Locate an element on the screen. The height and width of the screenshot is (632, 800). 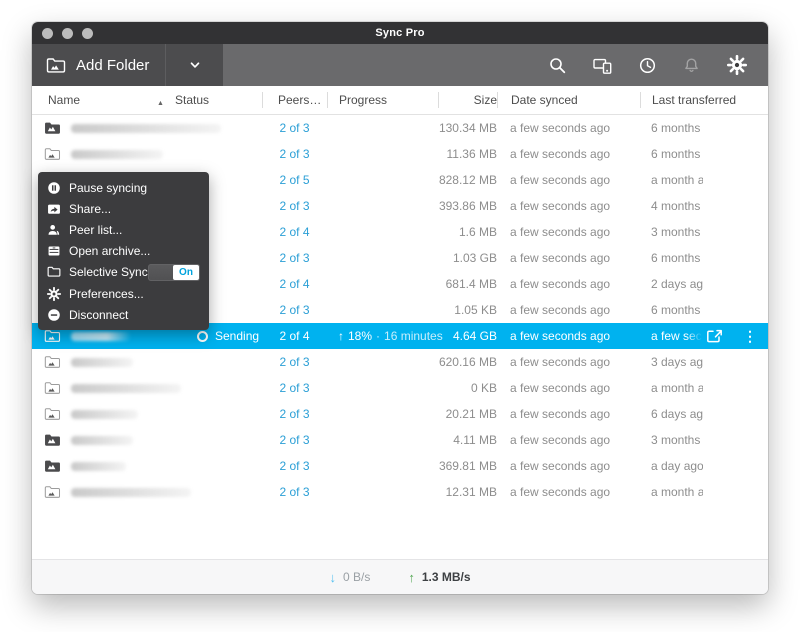
peers-cell: 2 of 5 is located at coordinates (294, 180).